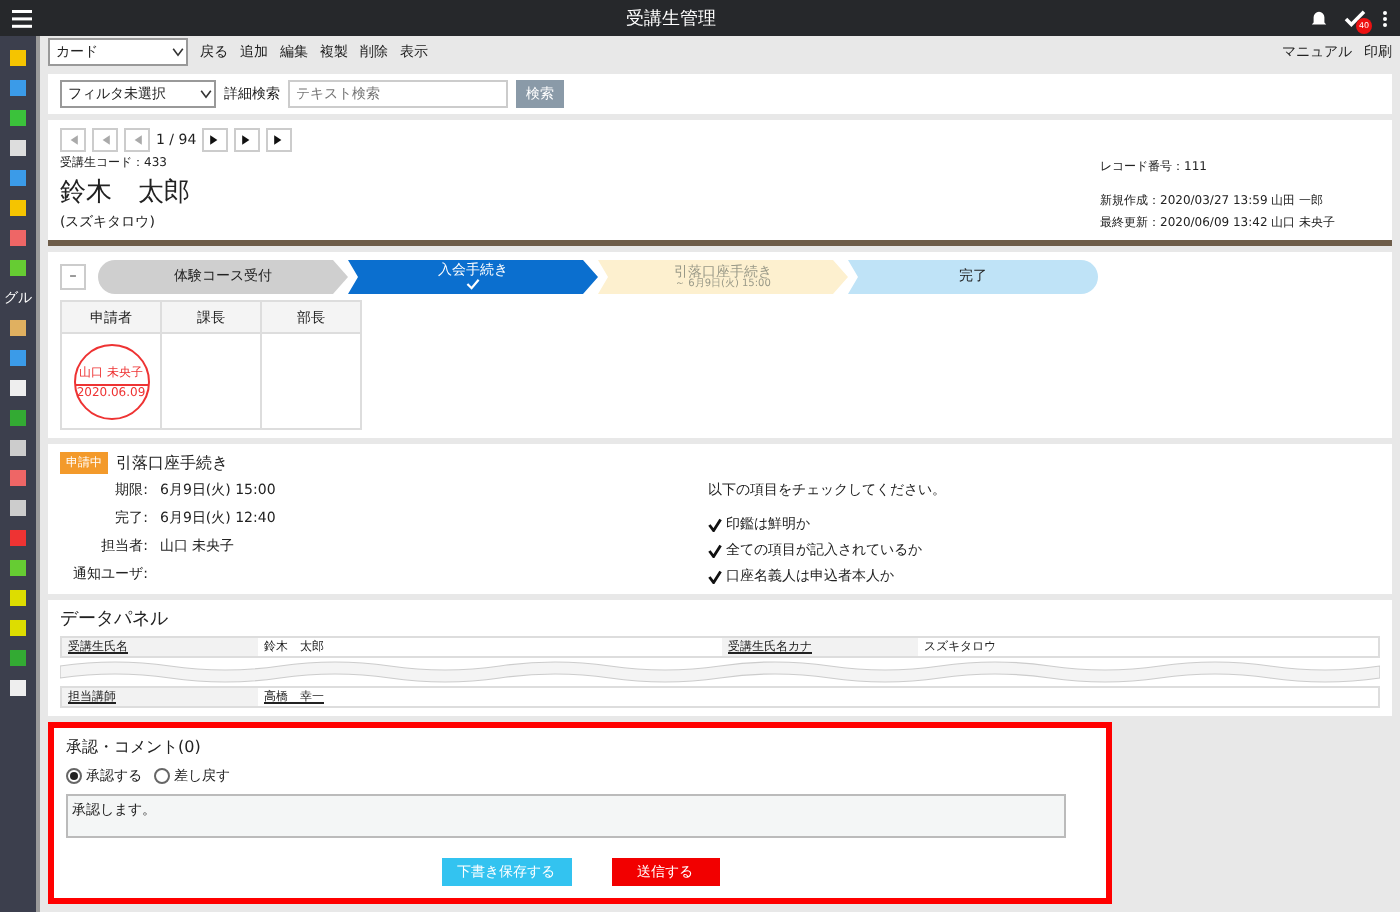 The width and height of the screenshot is (1400, 912). Describe the element at coordinates (172, 463) in the screenshot. I see `task-title: 引落口座手続き` at that location.